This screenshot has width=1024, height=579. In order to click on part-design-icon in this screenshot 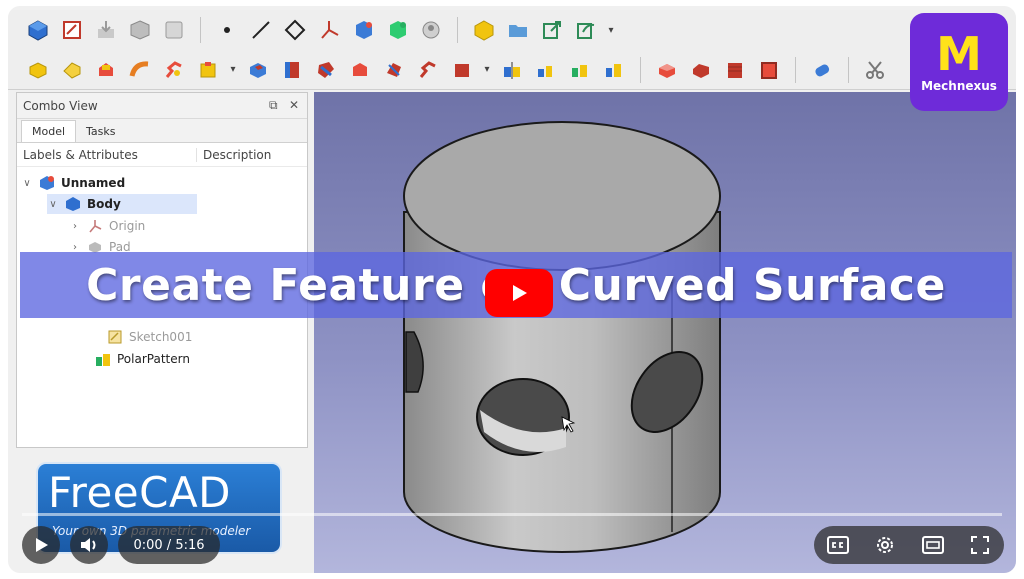, I will do `click(38, 30)`.